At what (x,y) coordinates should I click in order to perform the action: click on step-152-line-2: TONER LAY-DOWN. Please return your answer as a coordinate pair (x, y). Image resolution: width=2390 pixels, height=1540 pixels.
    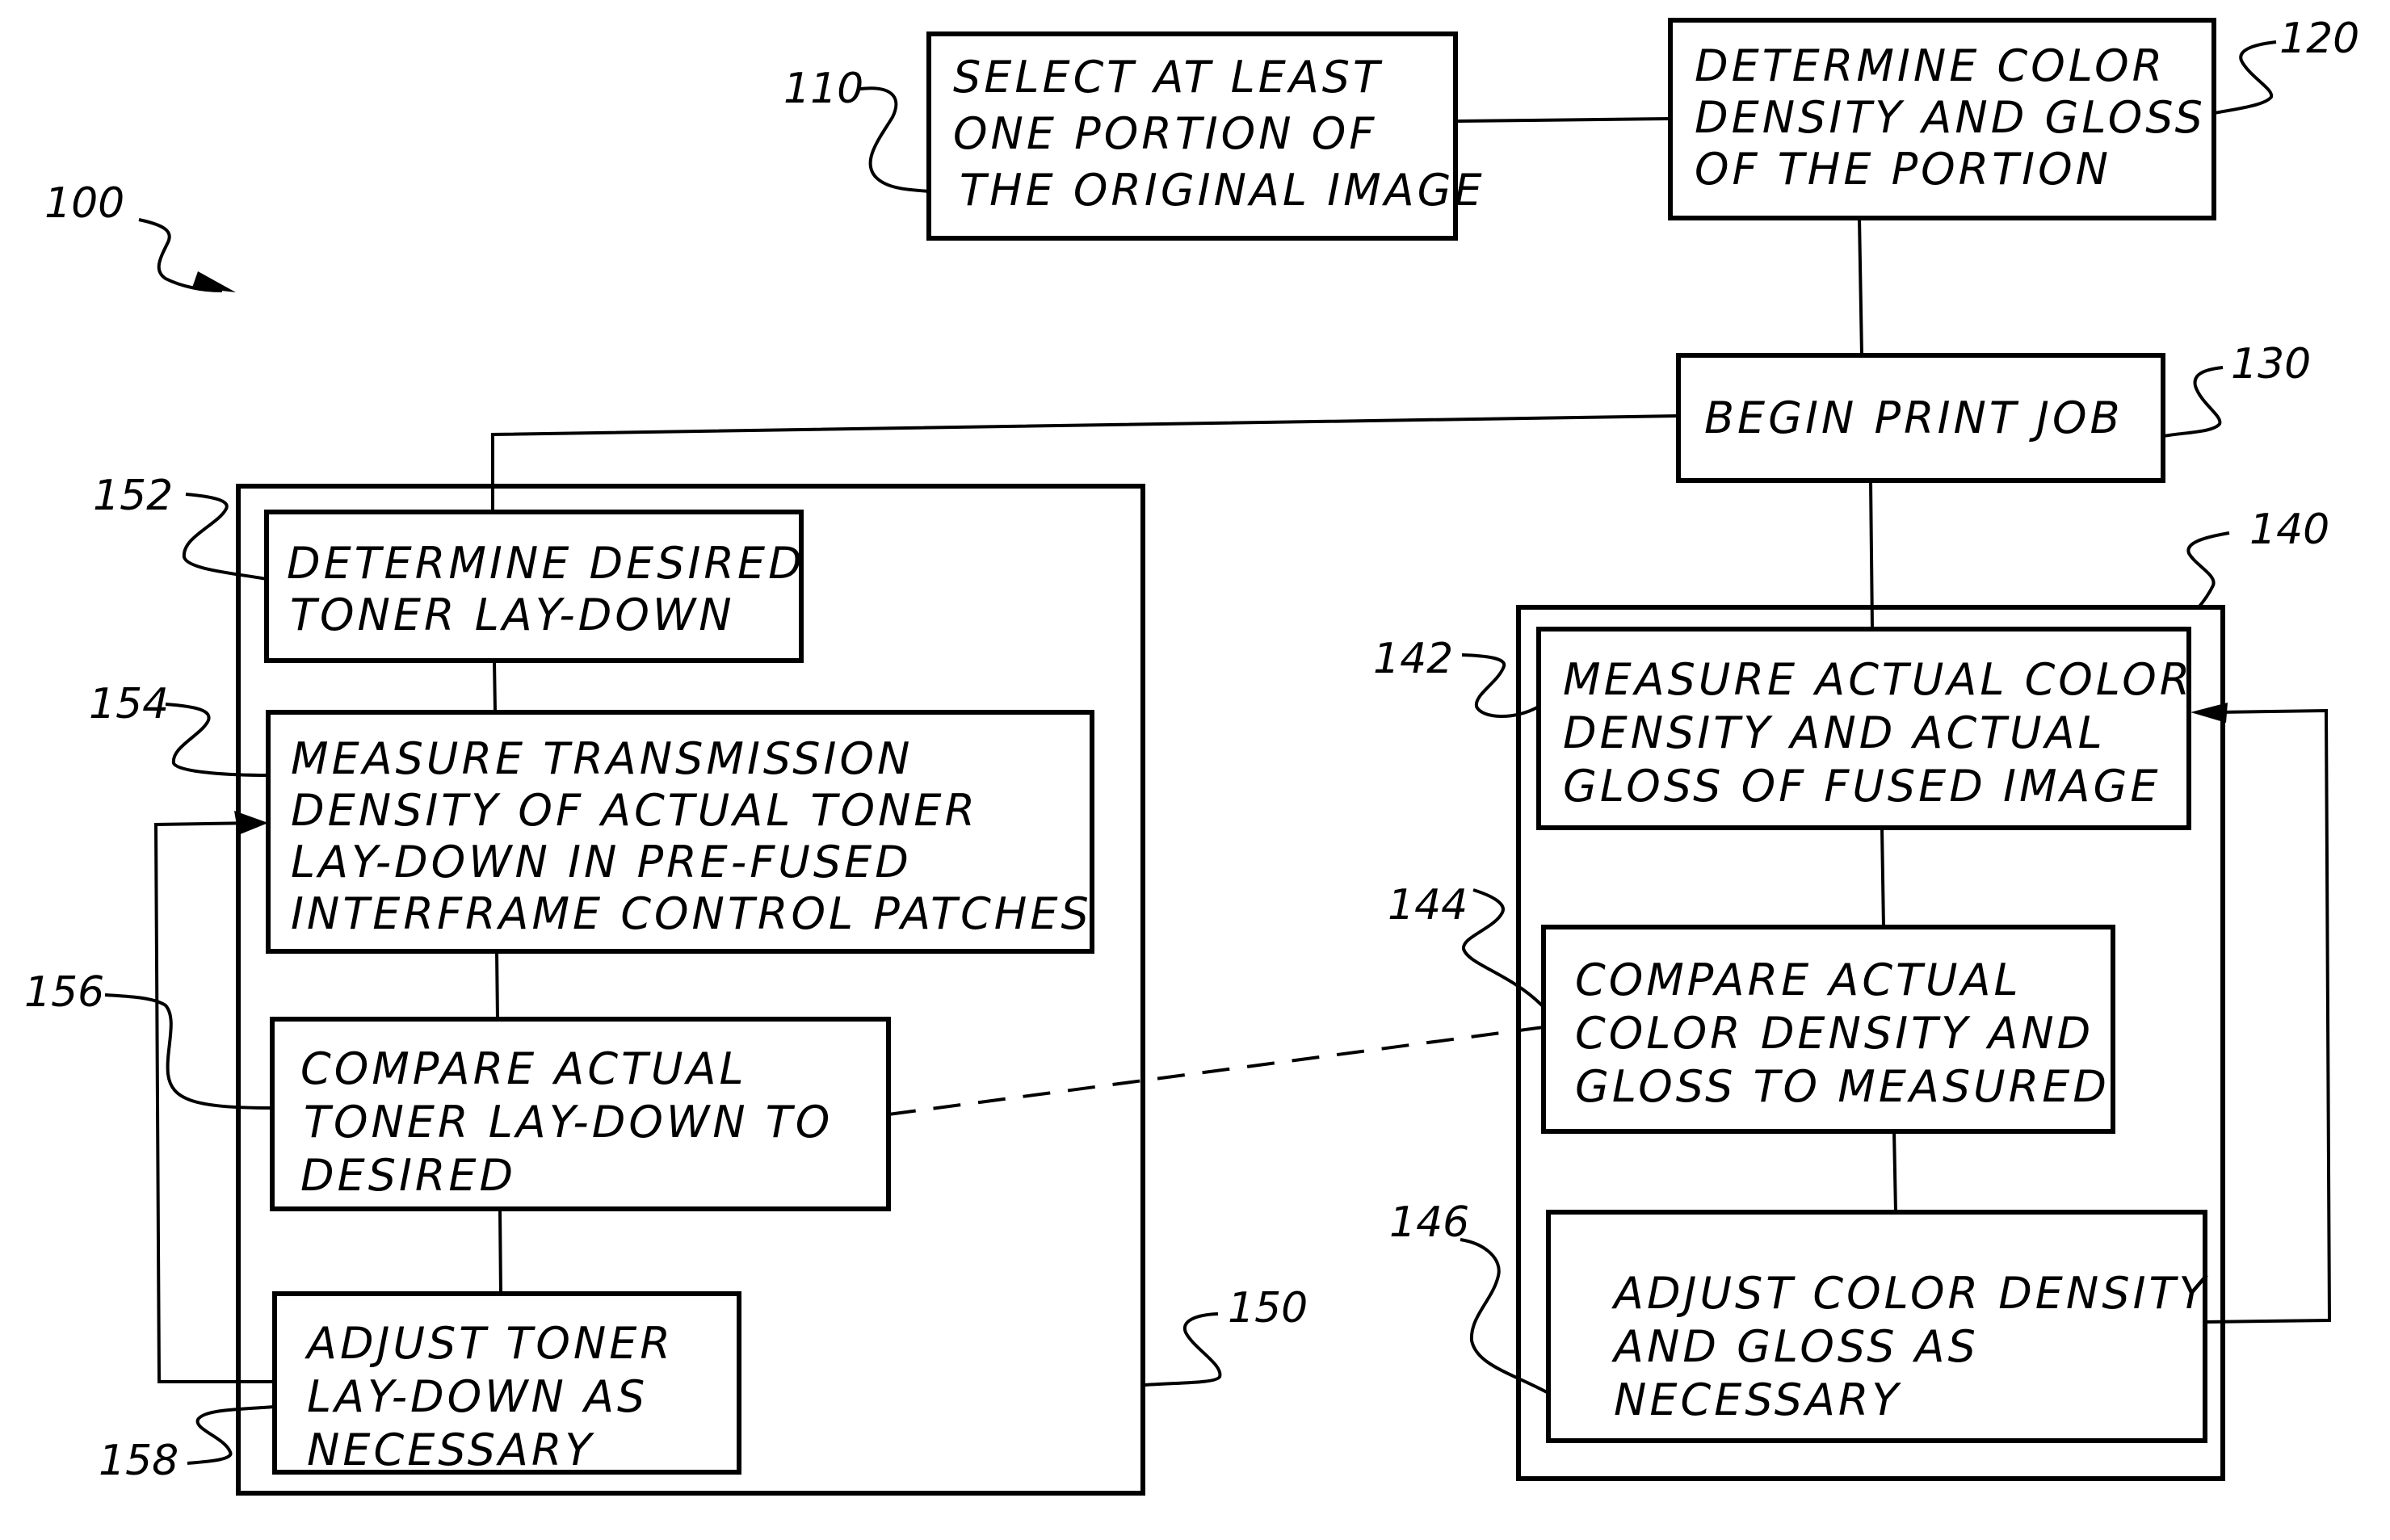
    Looking at the image, I should click on (512, 615).